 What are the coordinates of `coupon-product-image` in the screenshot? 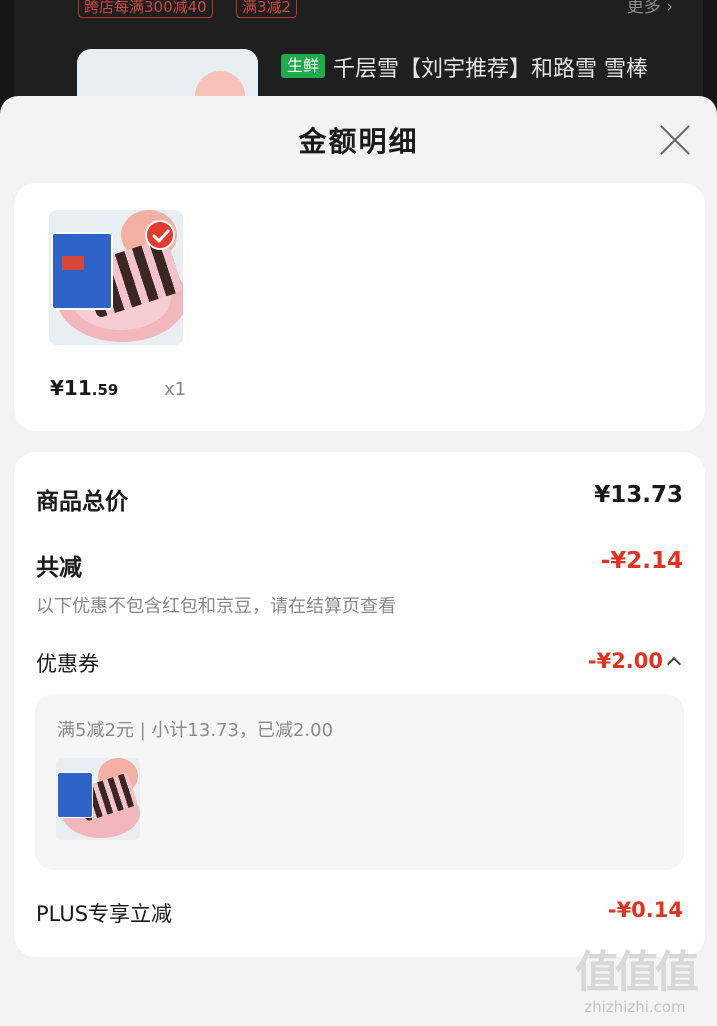 It's located at (98, 799).